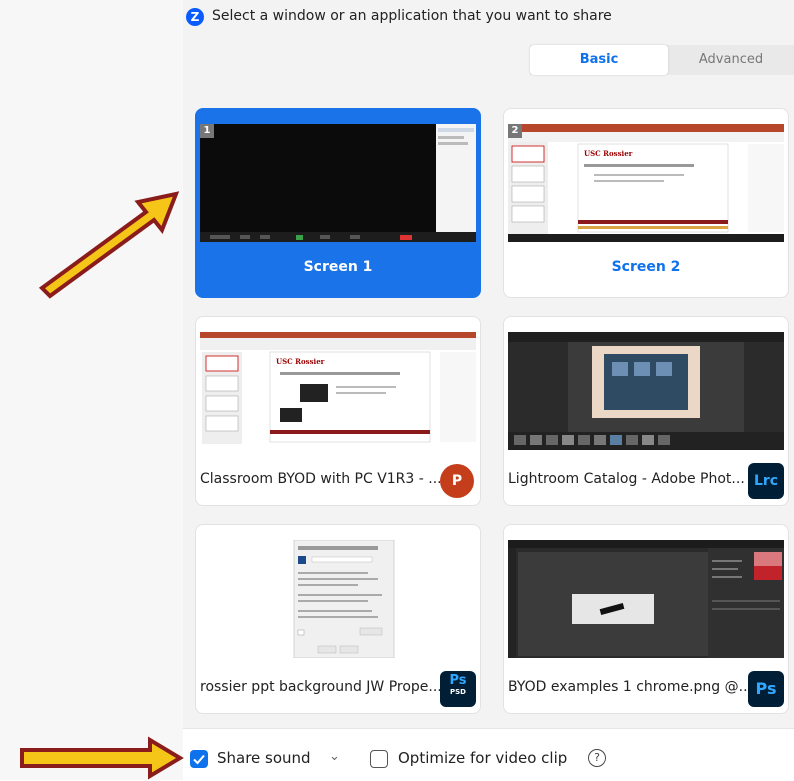  Describe the element at coordinates (109, 245) in the screenshot. I see `annotation-arrow-diagonal-icon` at that location.